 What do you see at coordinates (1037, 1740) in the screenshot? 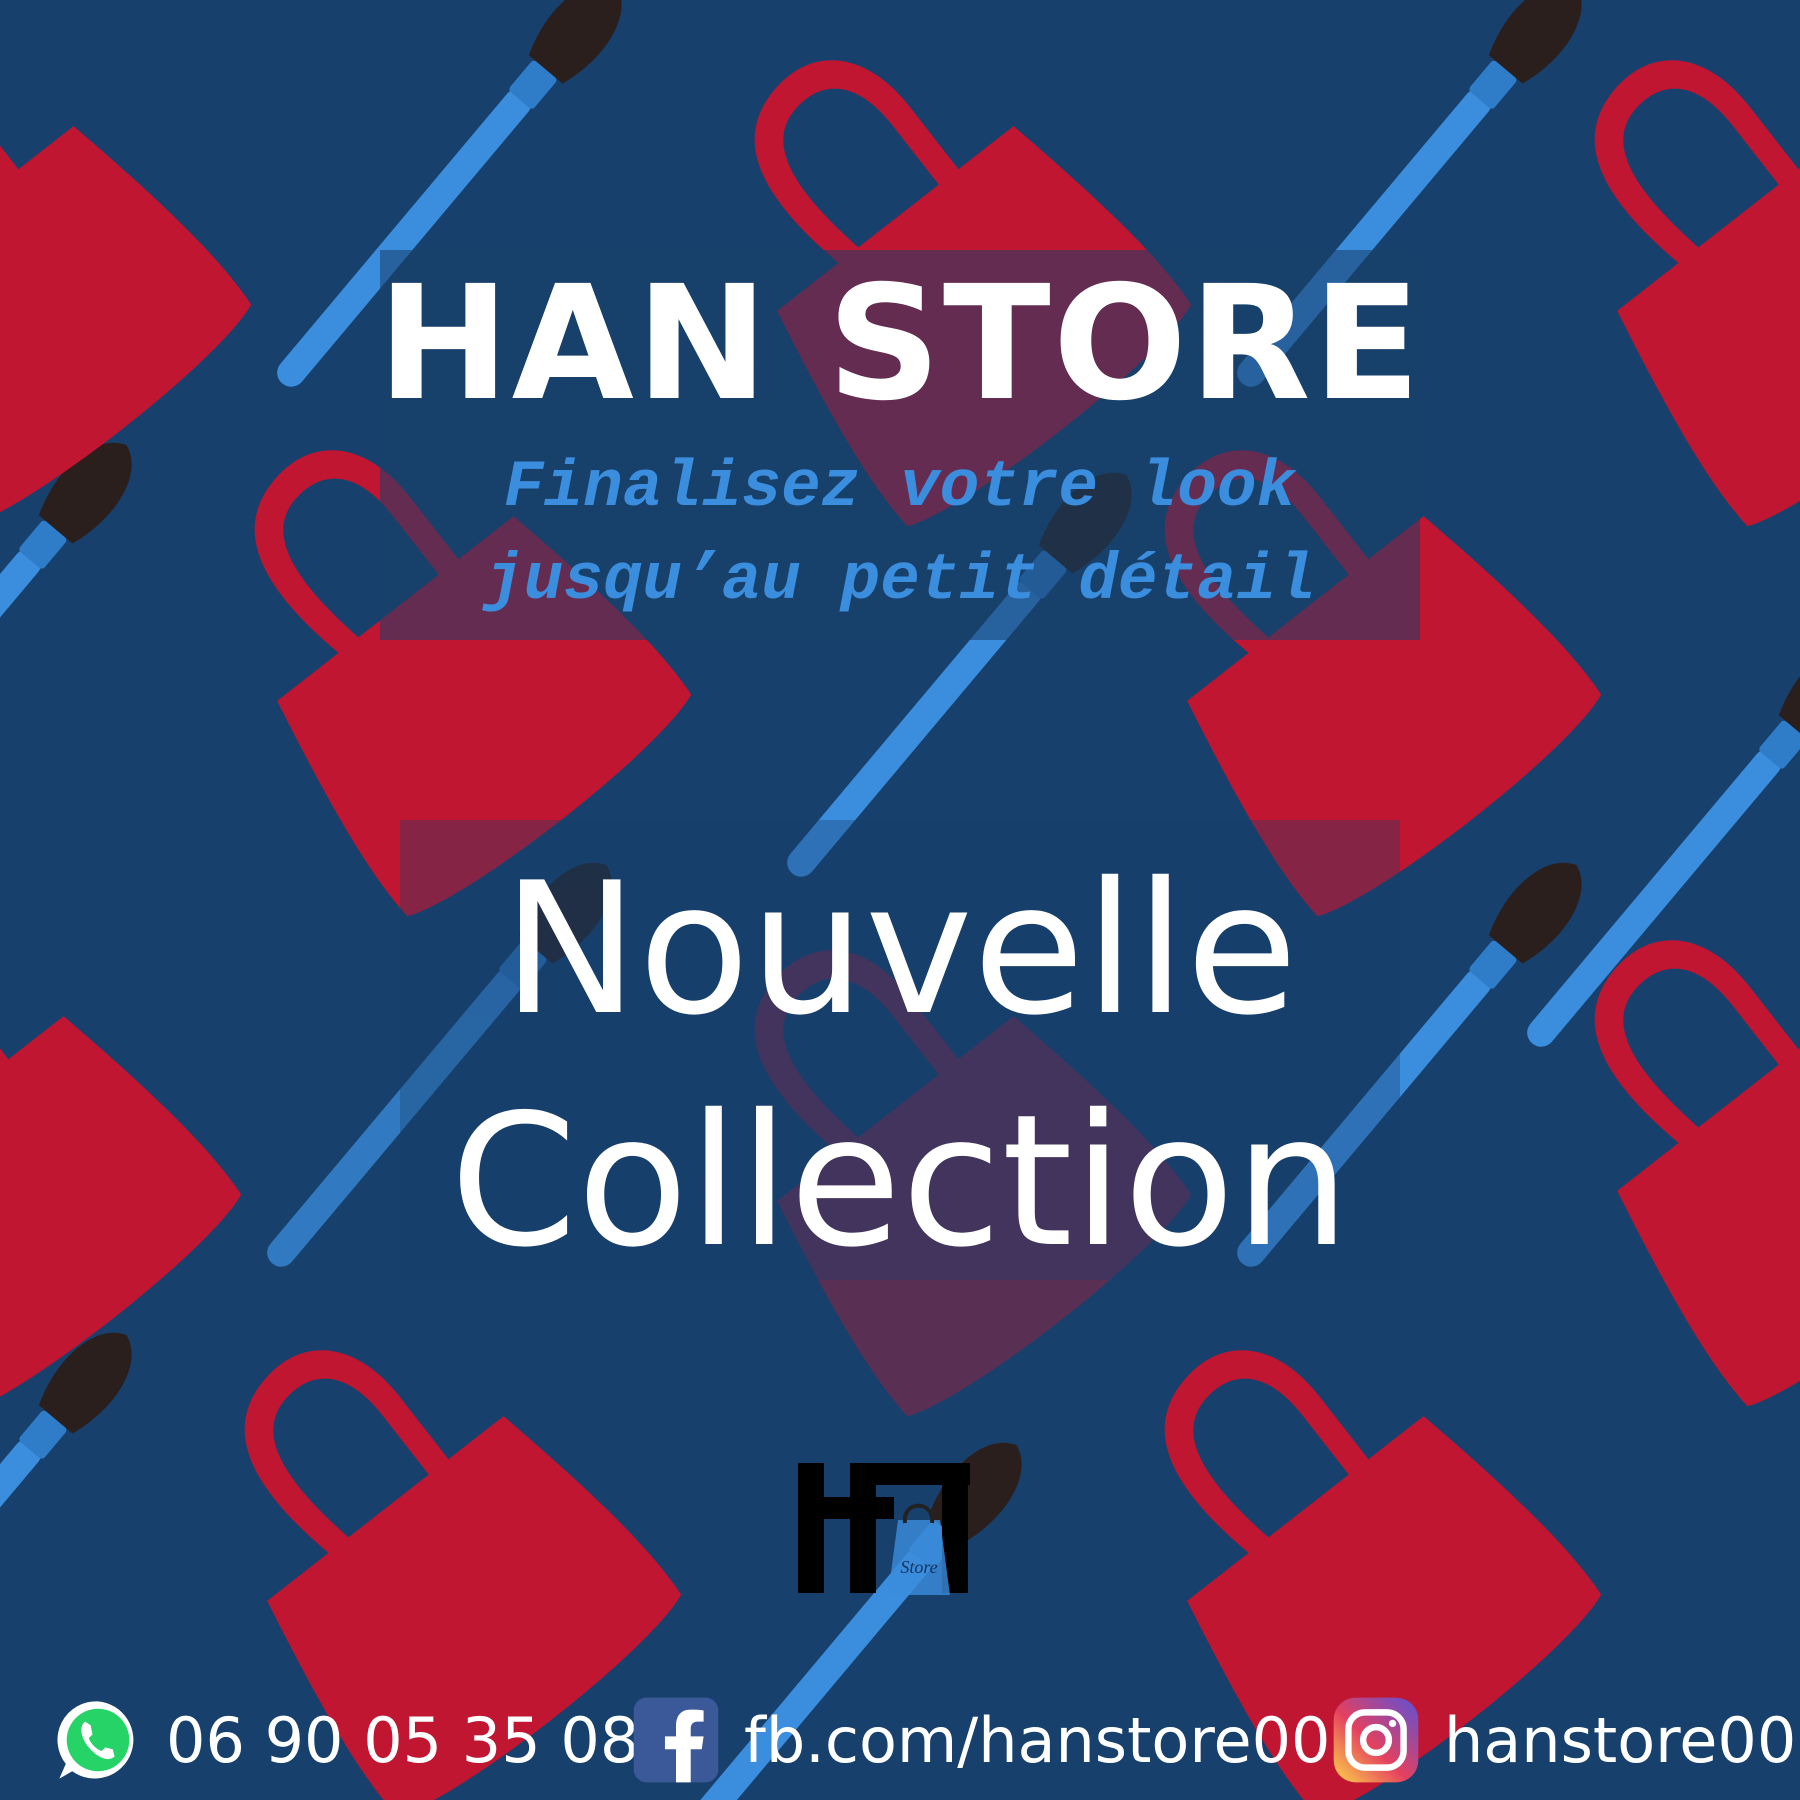
I see `facebook-url: fb.com/hanstore00` at bounding box center [1037, 1740].